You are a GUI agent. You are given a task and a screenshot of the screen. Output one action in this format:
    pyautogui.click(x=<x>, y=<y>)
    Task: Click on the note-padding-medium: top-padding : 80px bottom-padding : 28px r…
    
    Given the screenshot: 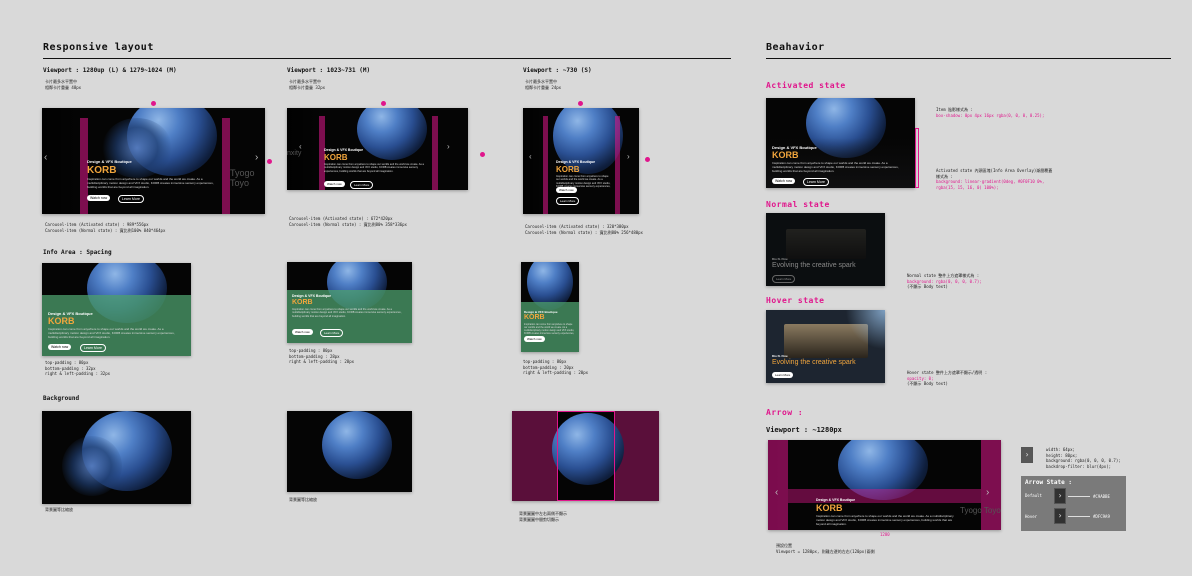 What is the action you would take?
    pyautogui.click(x=322, y=356)
    